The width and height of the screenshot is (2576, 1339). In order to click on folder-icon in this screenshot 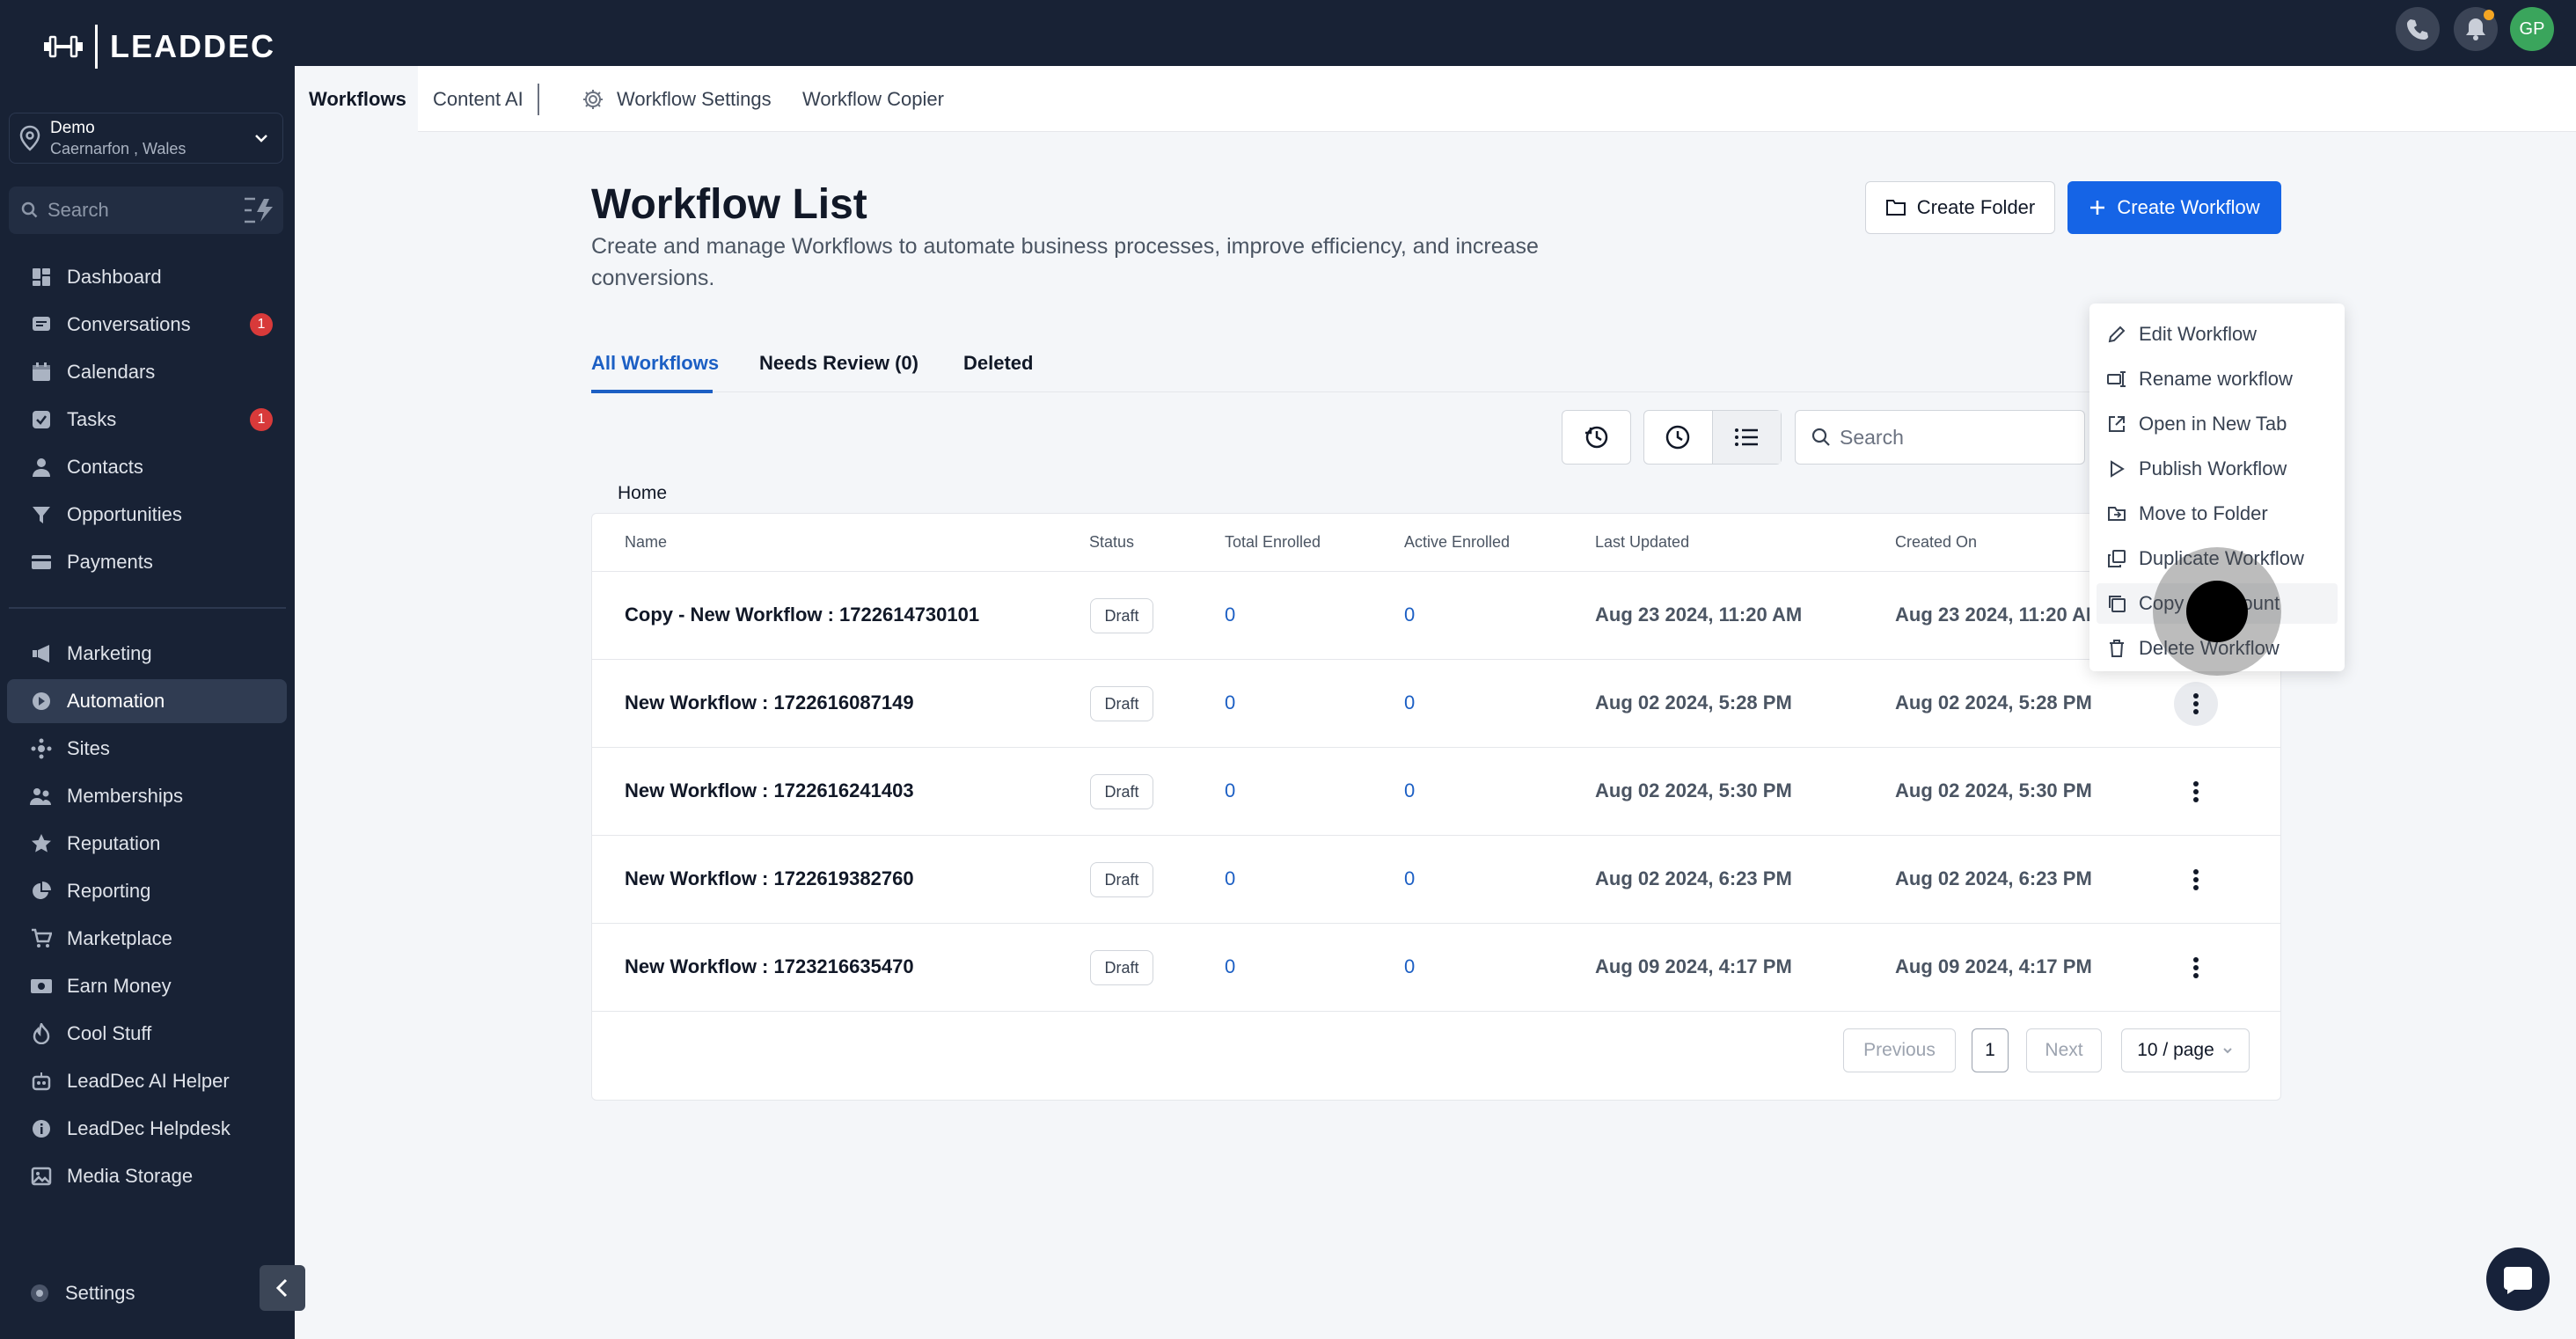, I will do `click(1895, 208)`.